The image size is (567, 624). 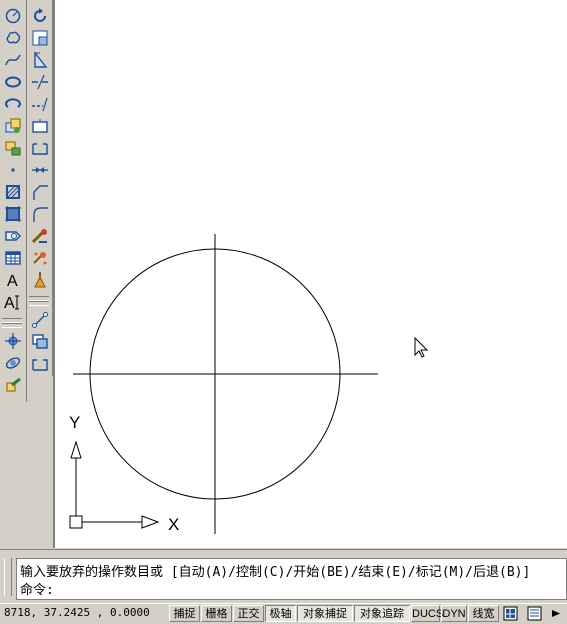 I want to click on insert-block-icon, so click(x=13, y=126).